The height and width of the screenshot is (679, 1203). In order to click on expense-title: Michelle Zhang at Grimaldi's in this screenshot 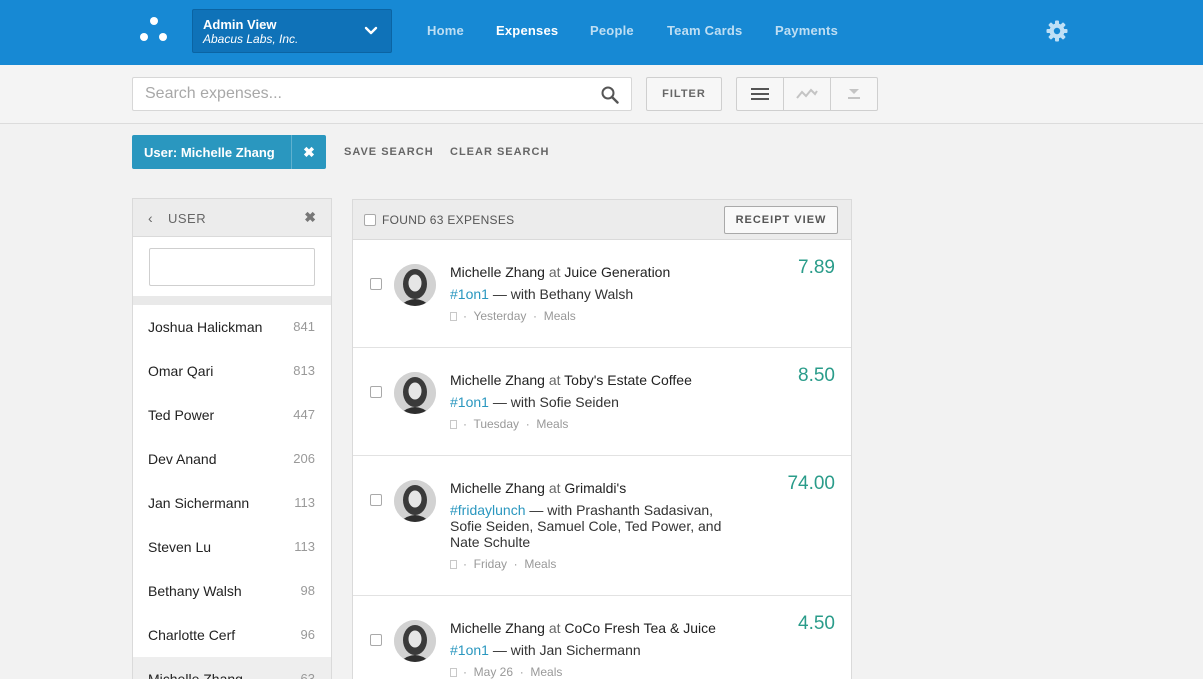, I will do `click(538, 488)`.